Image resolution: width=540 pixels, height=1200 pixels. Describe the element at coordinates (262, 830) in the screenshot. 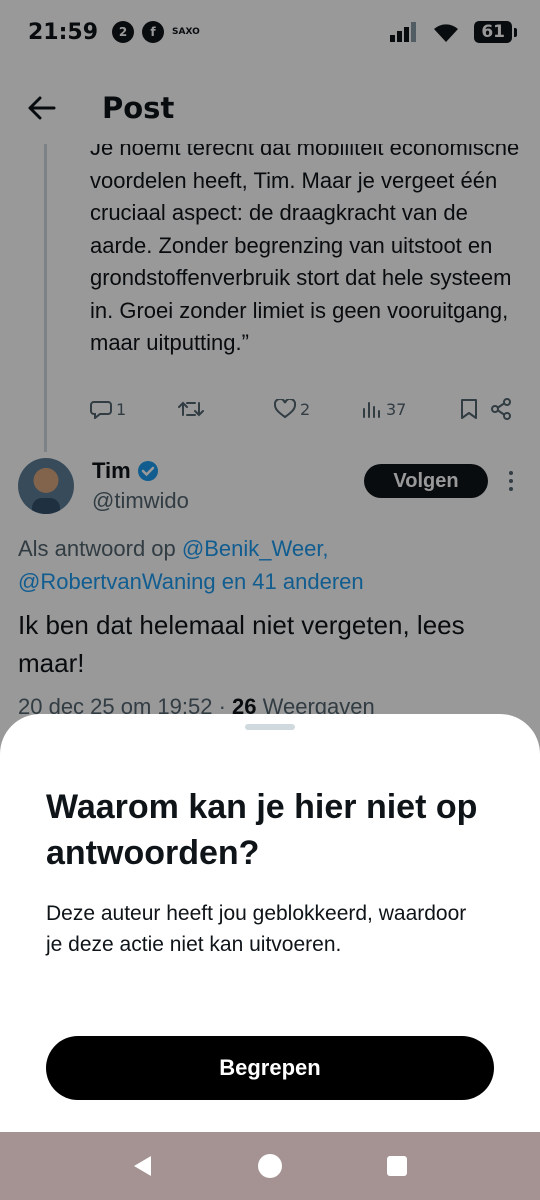

I see `sheet-title: Waarom kan je hier niet op antwoorden?` at that location.